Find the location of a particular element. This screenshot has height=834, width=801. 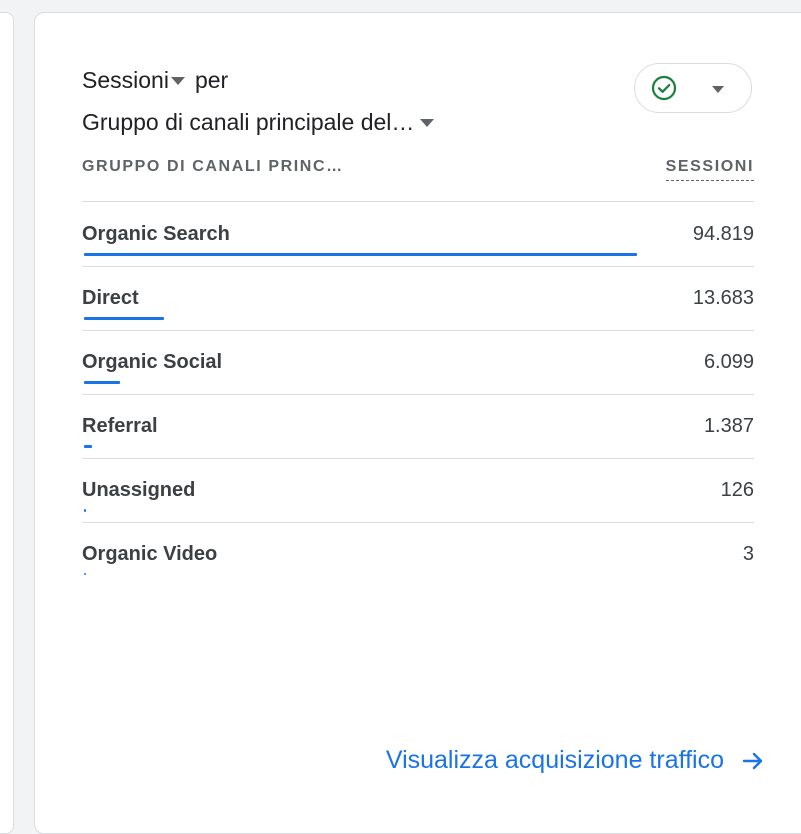

row-value: 126 is located at coordinates (737, 490).